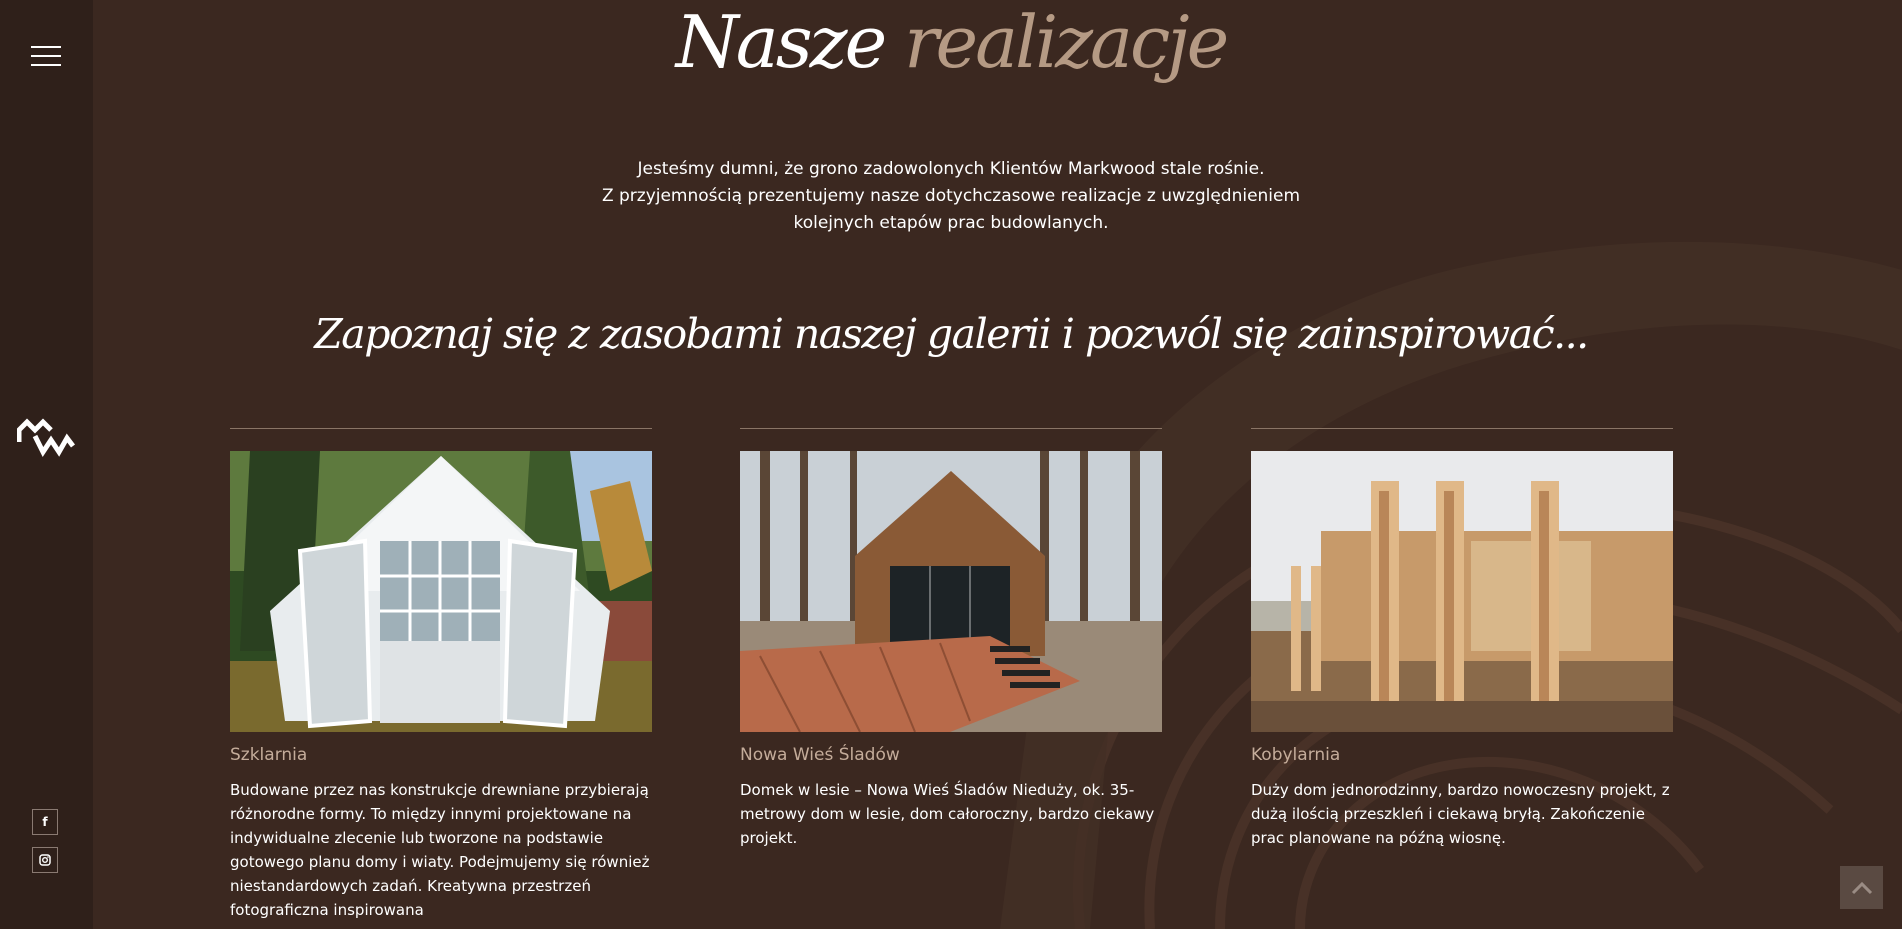 The width and height of the screenshot is (1902, 929). Describe the element at coordinates (1462, 755) in the screenshot. I see `project-name: Kobylarnia` at that location.